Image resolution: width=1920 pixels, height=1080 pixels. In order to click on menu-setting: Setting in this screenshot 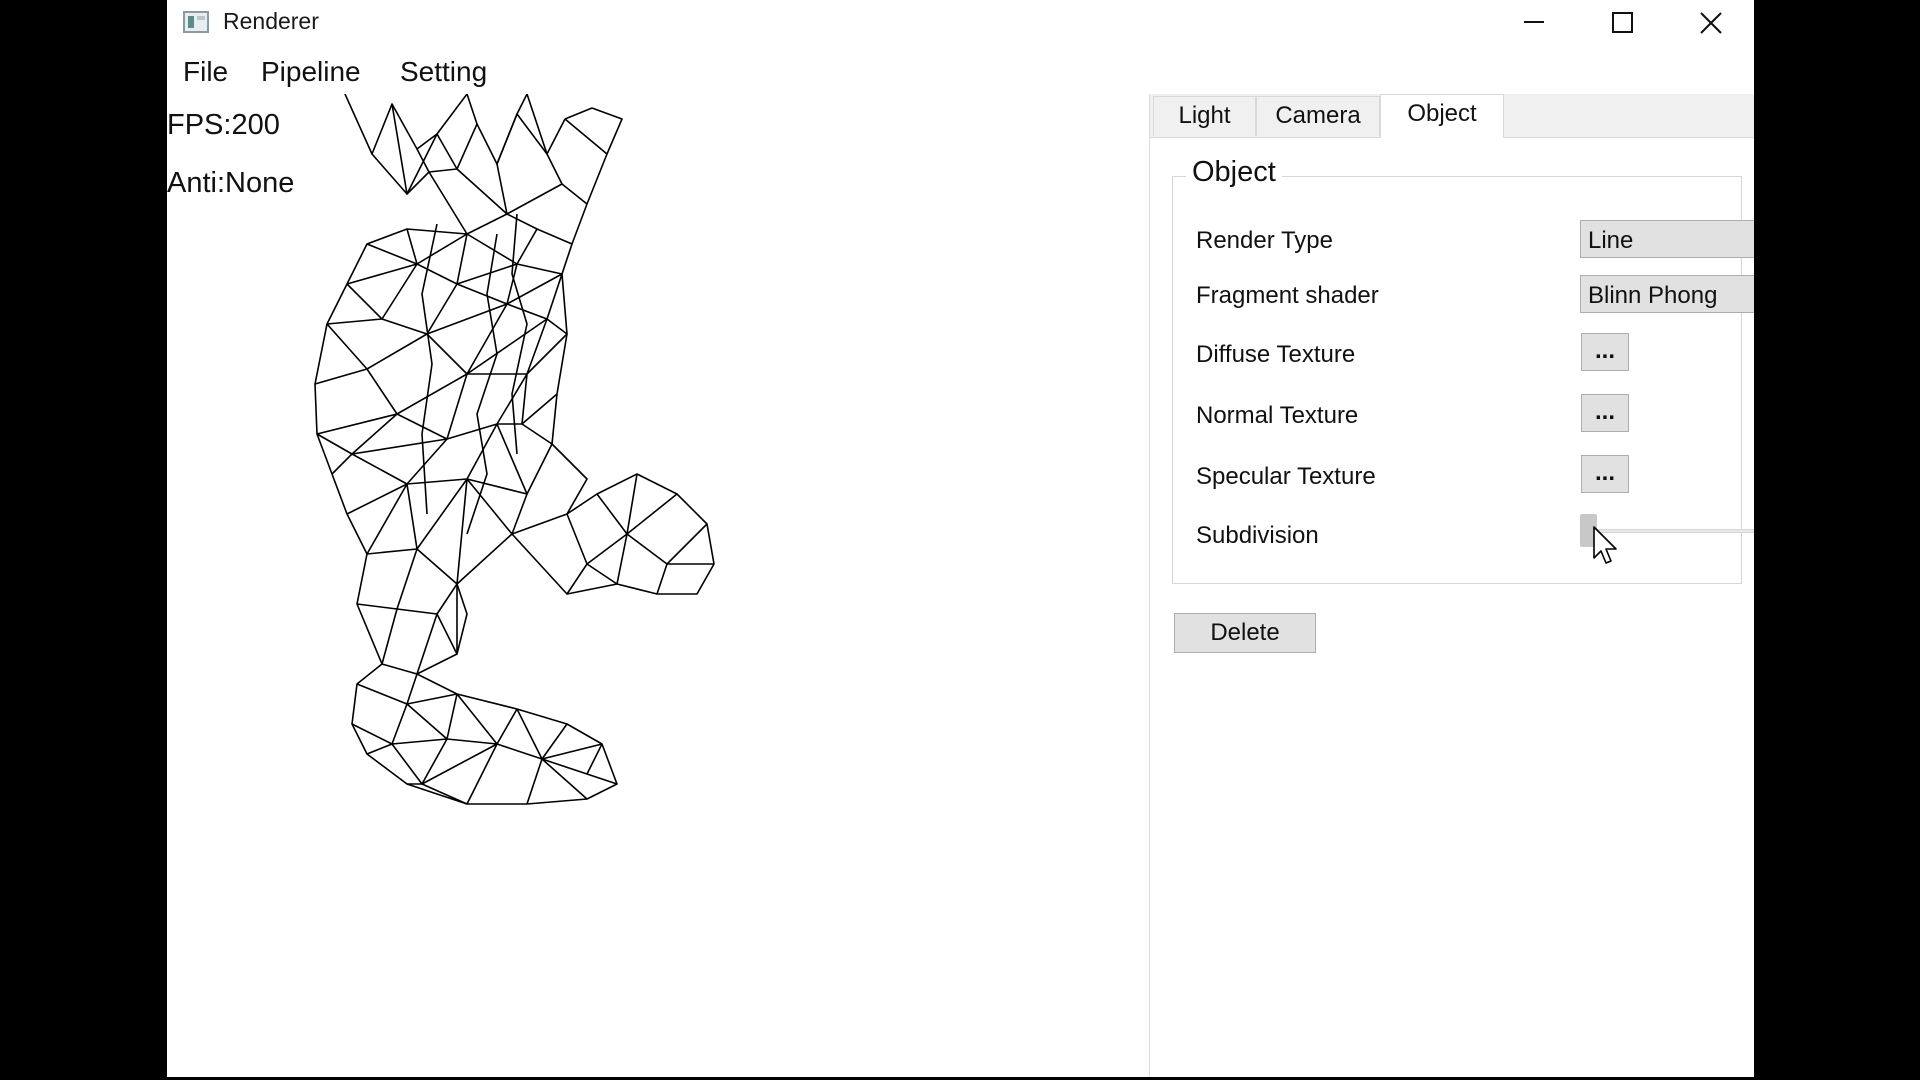, I will do `click(443, 72)`.